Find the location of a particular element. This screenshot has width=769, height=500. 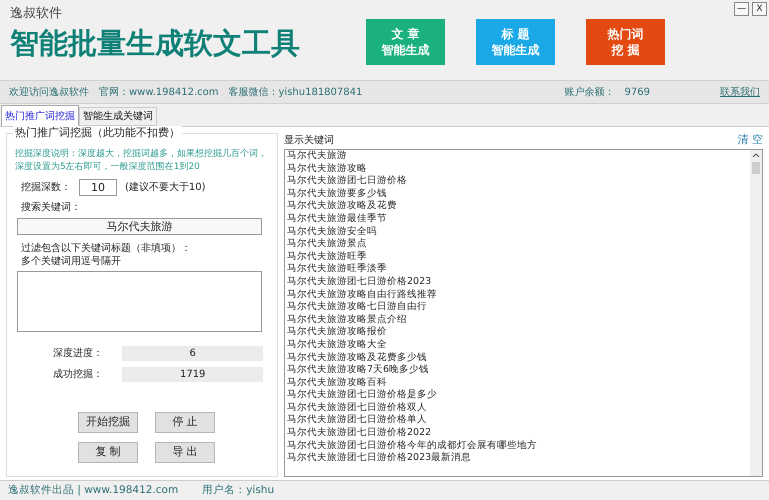

button-label: 挖 掘 is located at coordinates (625, 50).